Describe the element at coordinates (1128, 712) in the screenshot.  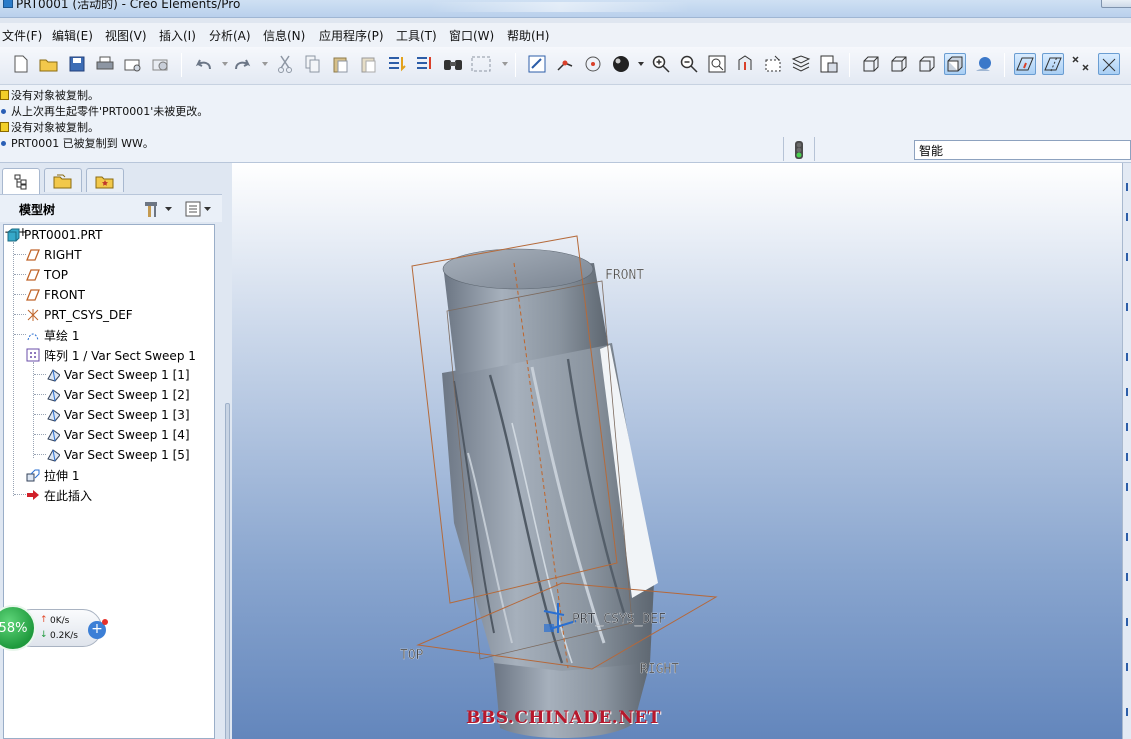
I see `pattern-tool-icon` at that location.